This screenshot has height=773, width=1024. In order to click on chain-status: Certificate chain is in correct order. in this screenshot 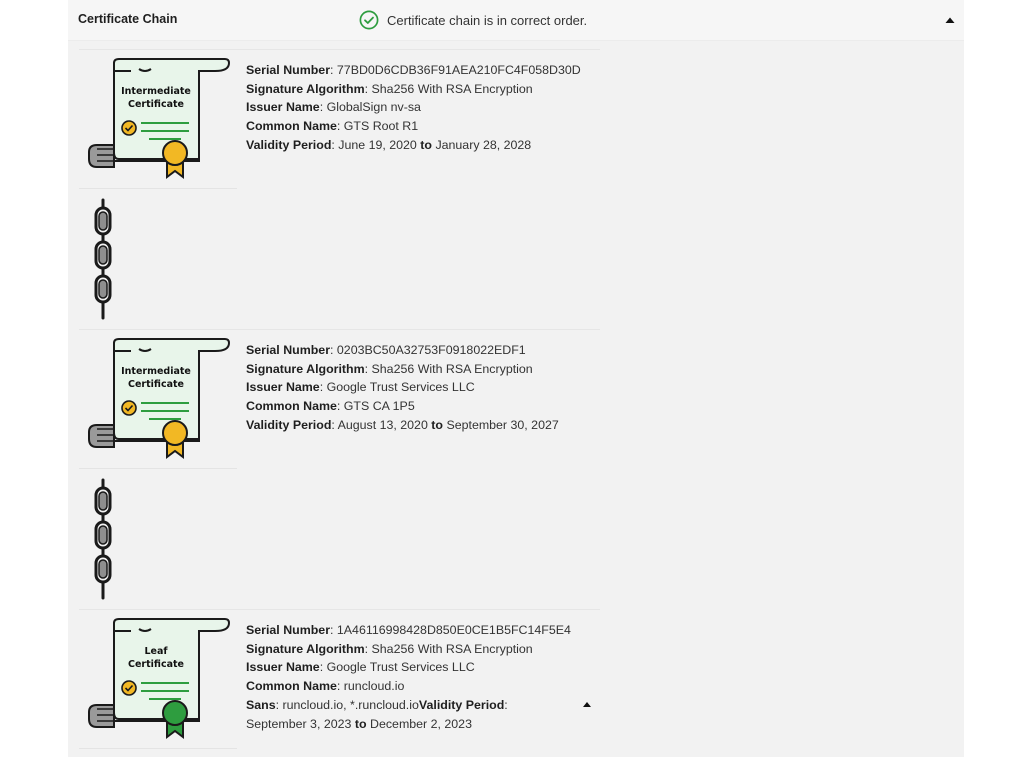, I will do `click(473, 20)`.